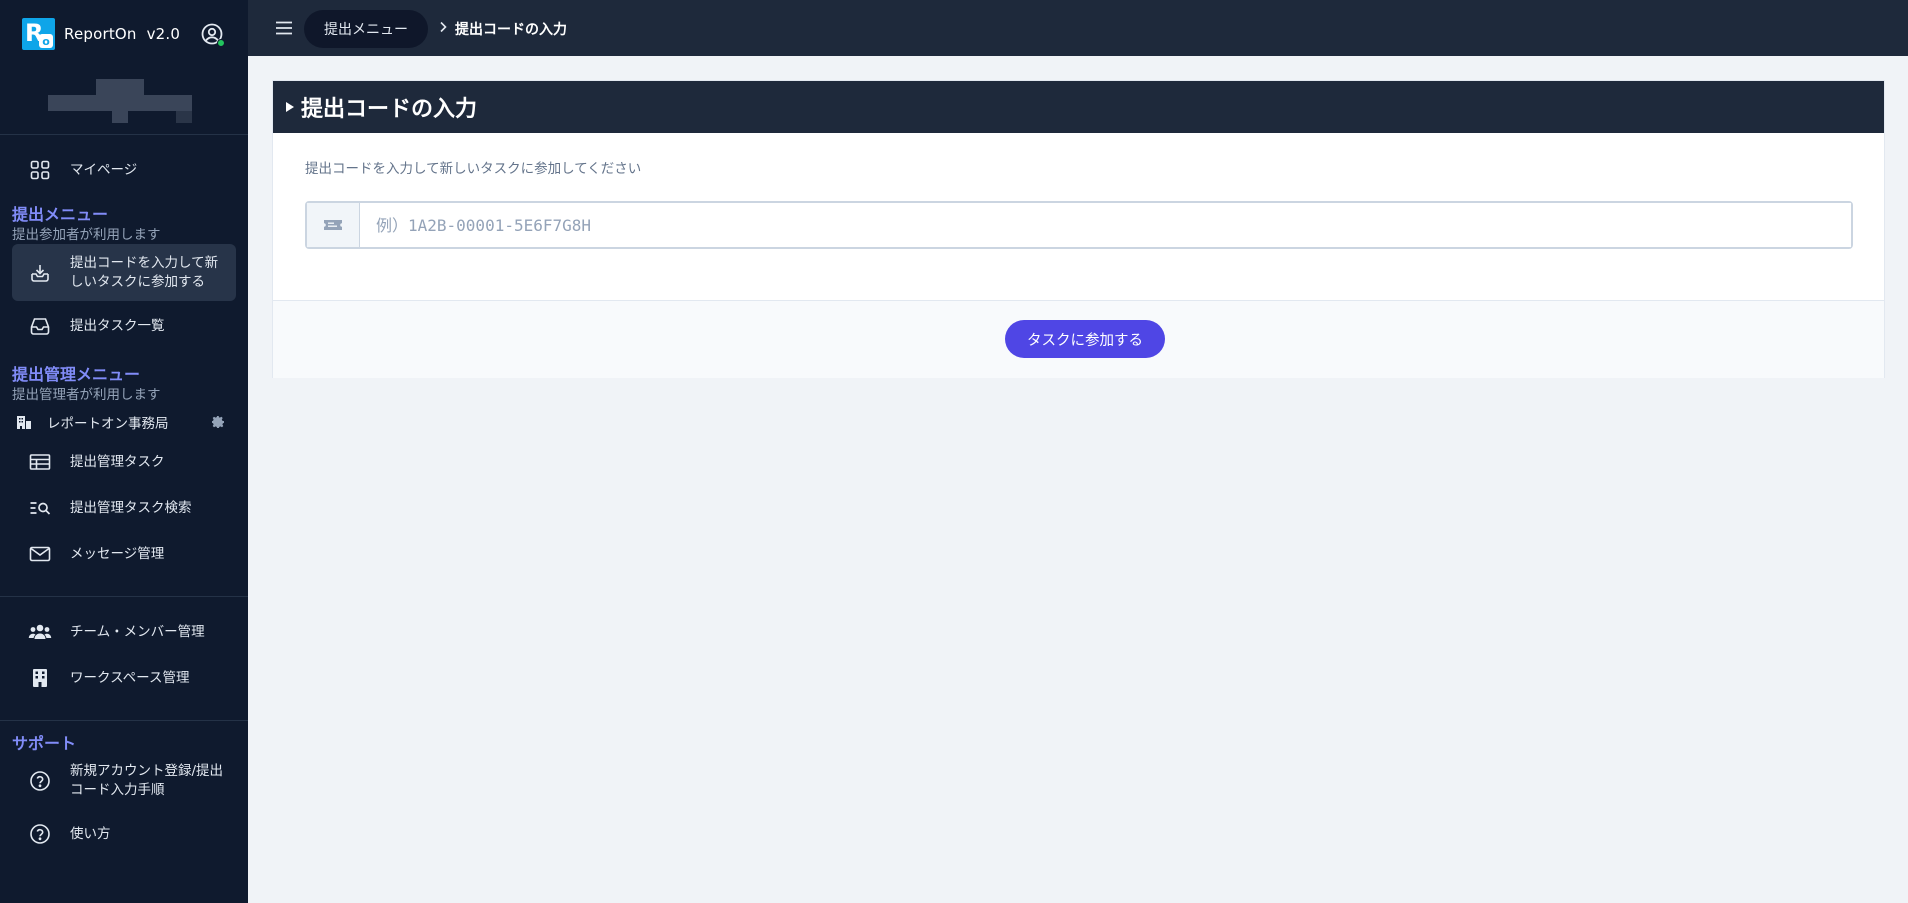 The image size is (1908, 903). I want to click on triangle-right-icon, so click(290, 107).